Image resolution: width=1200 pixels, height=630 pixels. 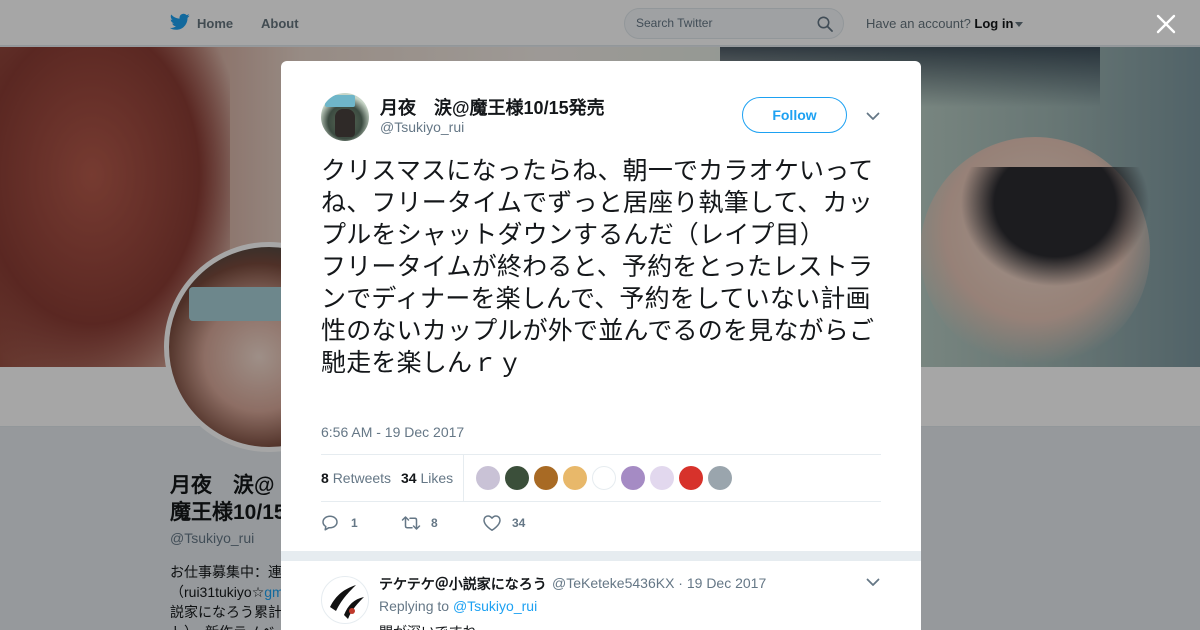 What do you see at coordinates (437, 478) in the screenshot?
I see `likes-label: Likes` at bounding box center [437, 478].